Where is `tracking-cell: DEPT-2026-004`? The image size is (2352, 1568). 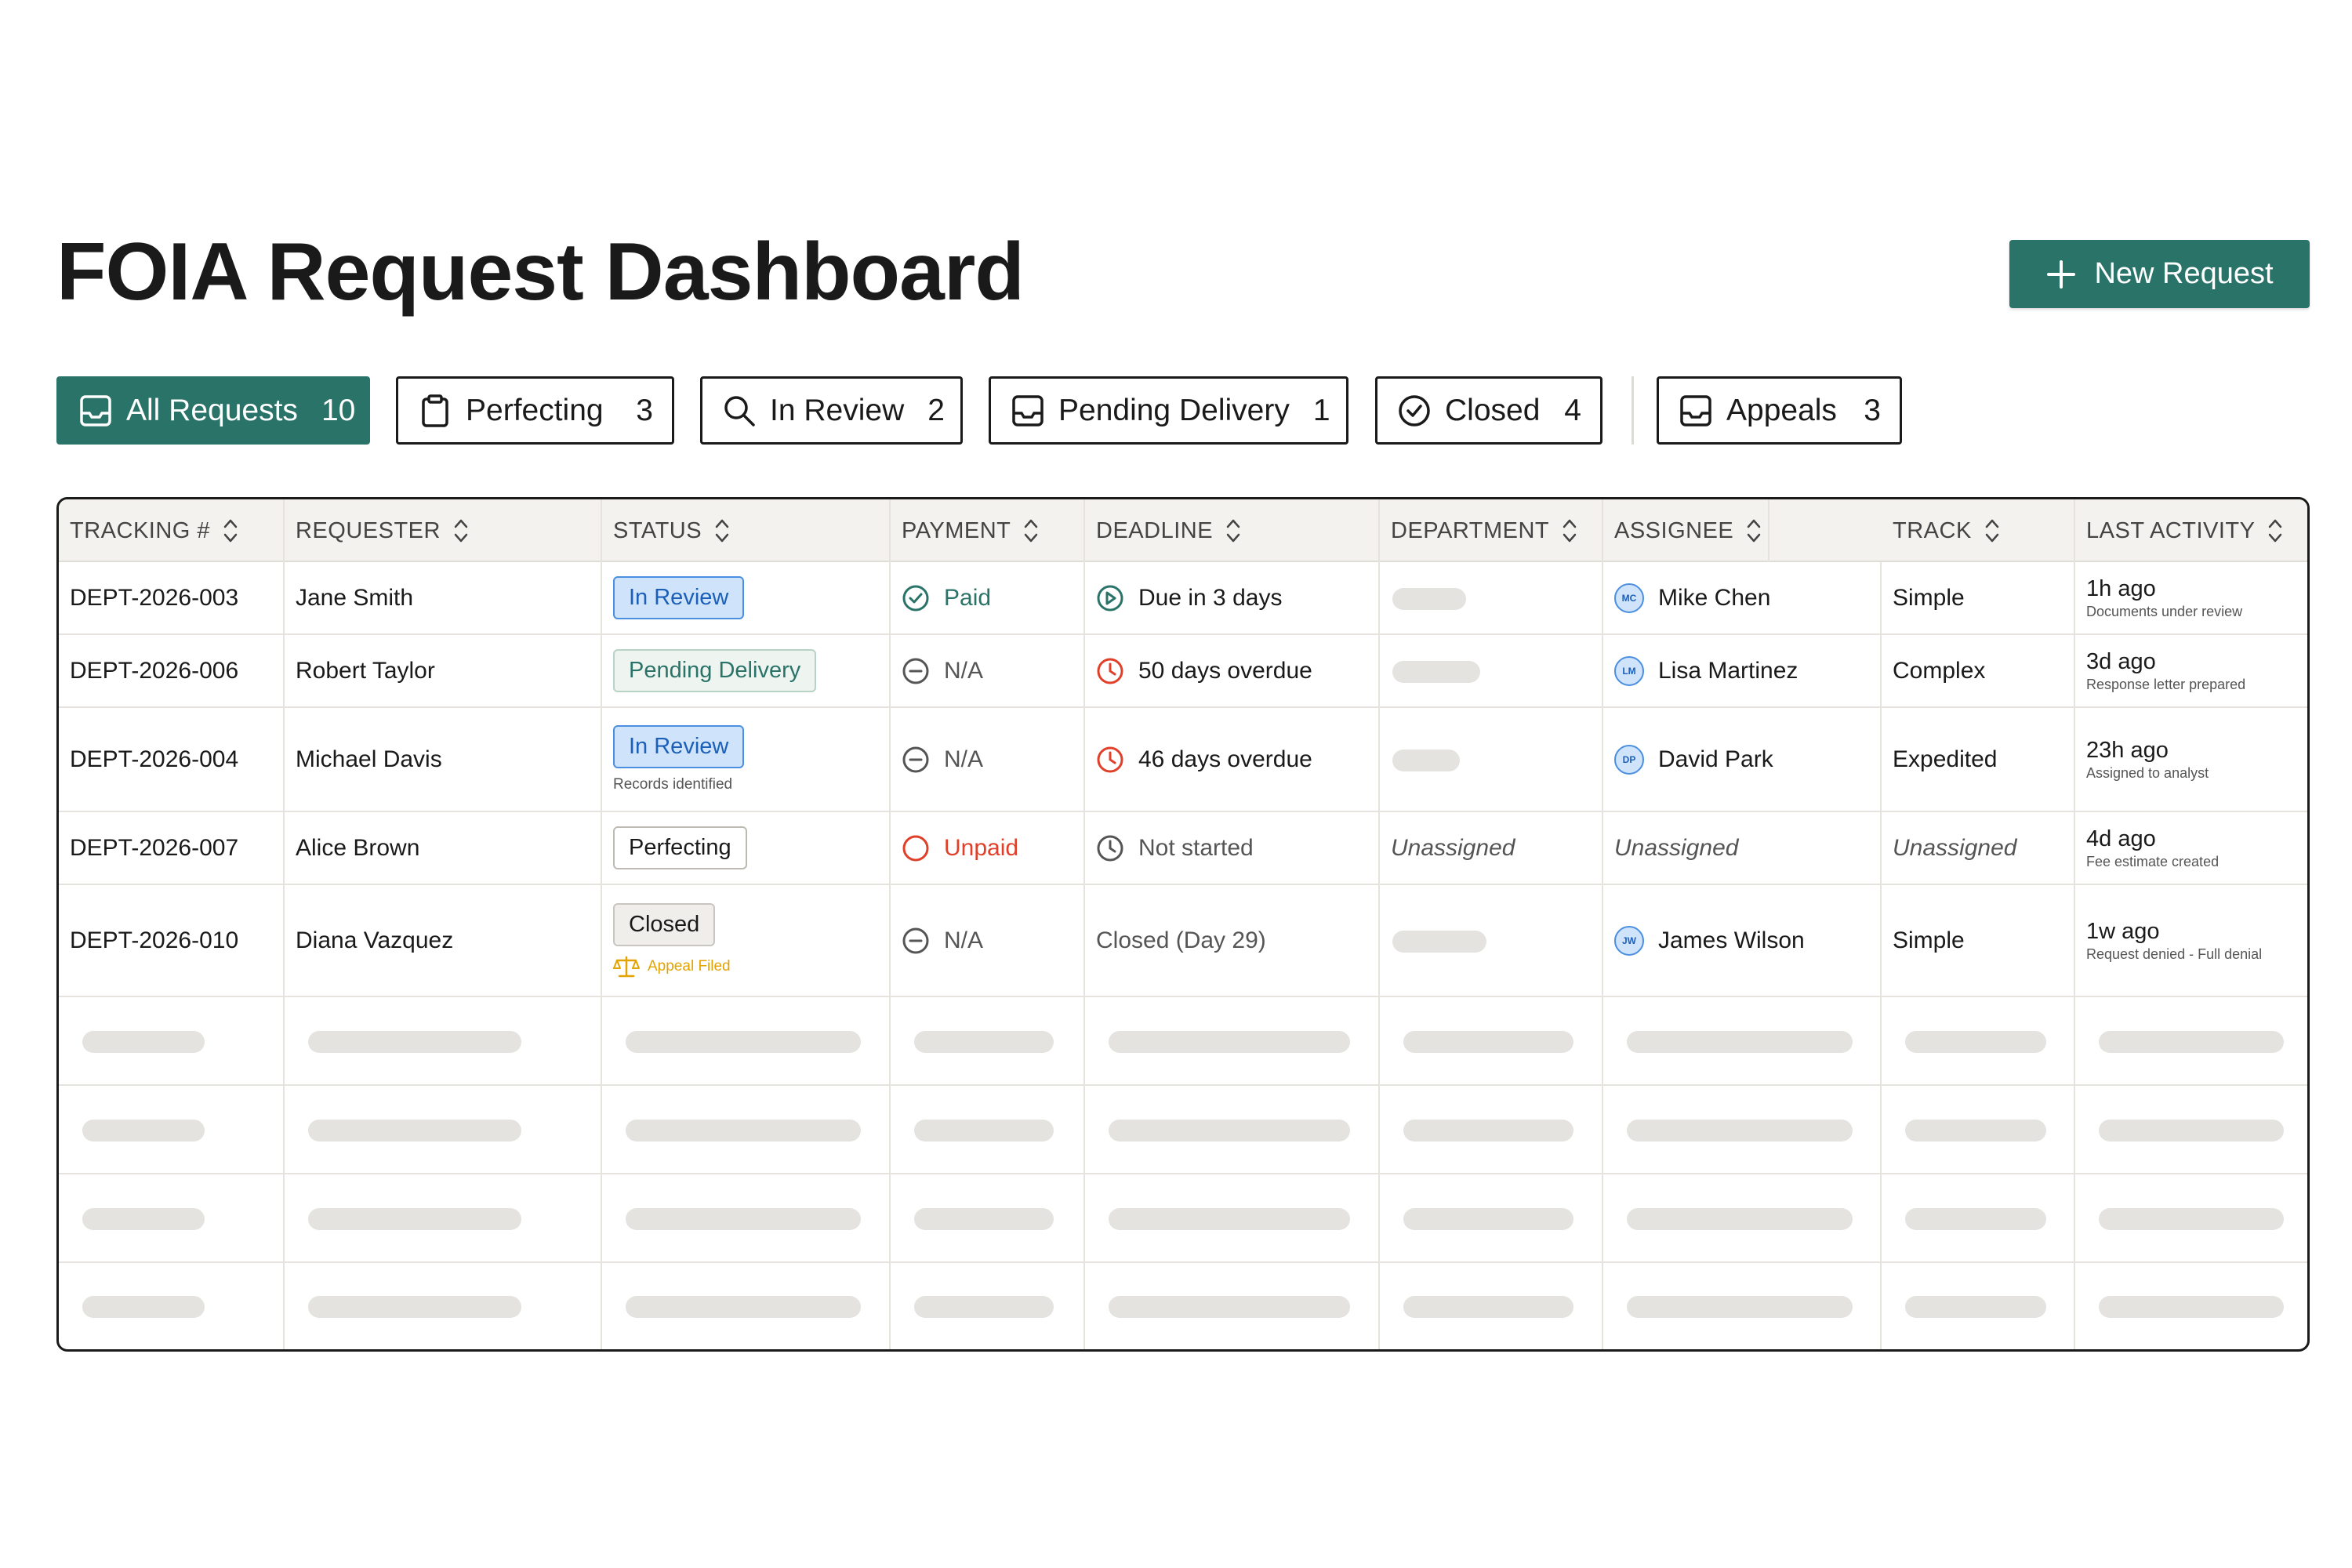
tracking-cell: DEPT-2026-004 is located at coordinates (171, 759).